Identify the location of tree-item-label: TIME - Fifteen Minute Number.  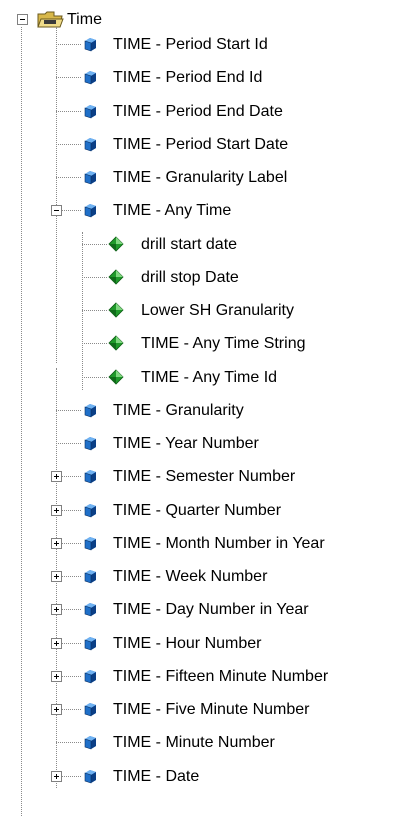
(221, 676).